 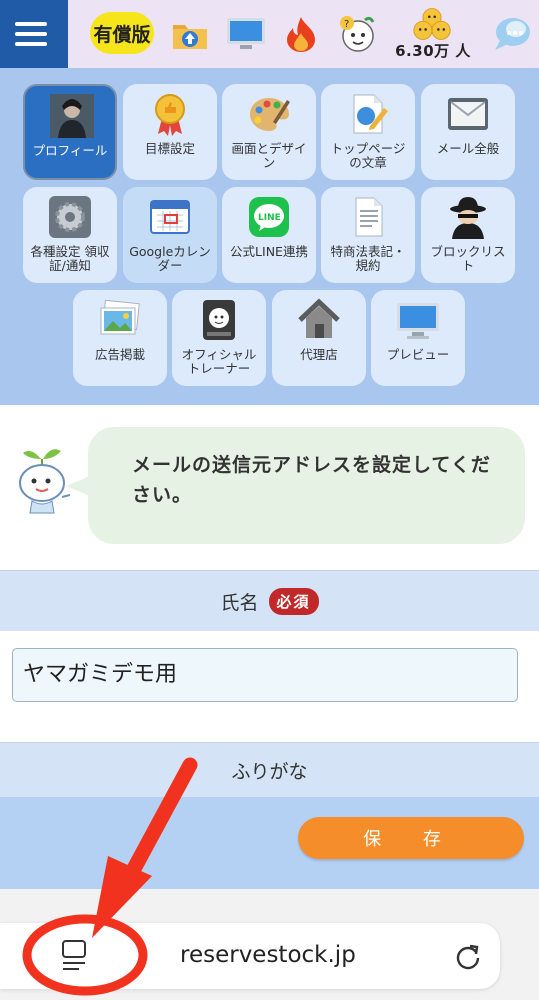 I want to click on required-badge: 必須, so click(x=293, y=601).